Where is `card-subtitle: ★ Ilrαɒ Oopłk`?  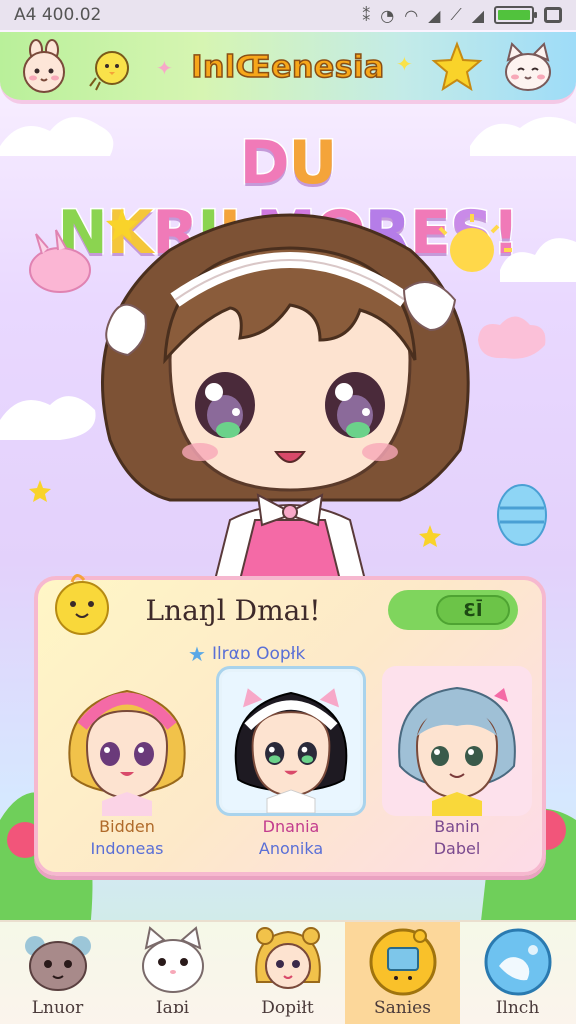
card-subtitle: ★ Ilrαɒ Oopłk is located at coordinates (246, 654).